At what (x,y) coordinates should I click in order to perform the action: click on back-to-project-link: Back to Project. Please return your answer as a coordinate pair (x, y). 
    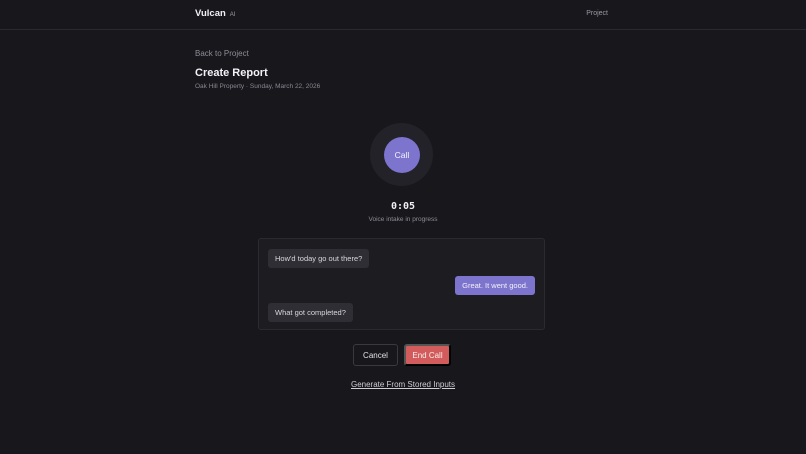
    Looking at the image, I should click on (222, 53).